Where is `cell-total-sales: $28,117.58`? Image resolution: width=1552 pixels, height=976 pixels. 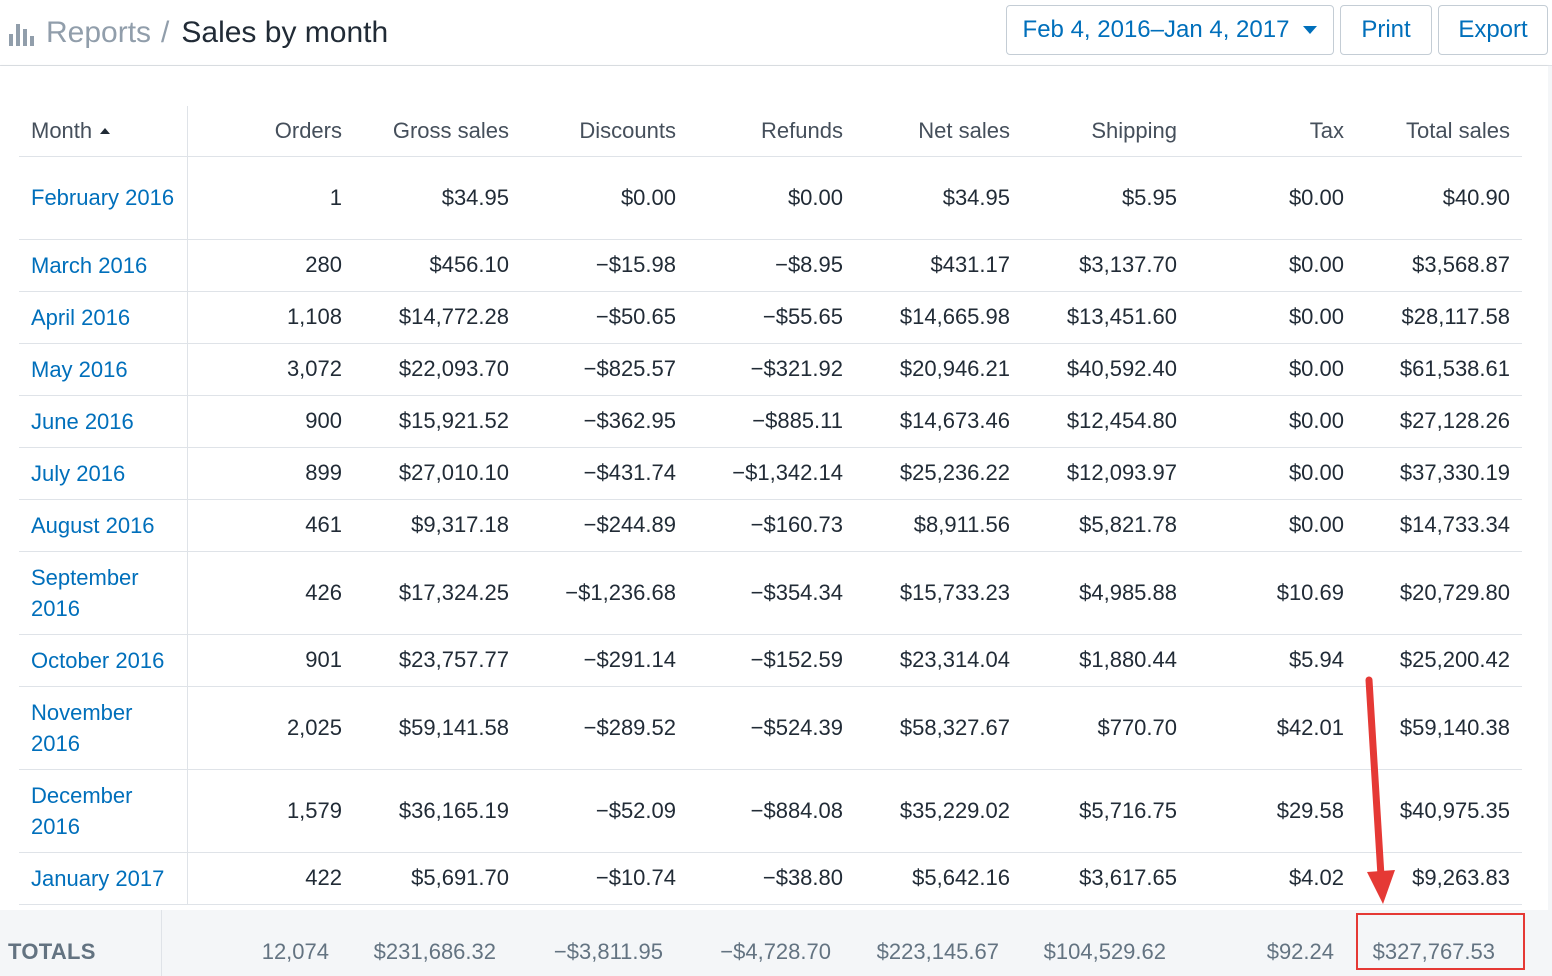
cell-total-sales: $28,117.58 is located at coordinates (1439, 317).